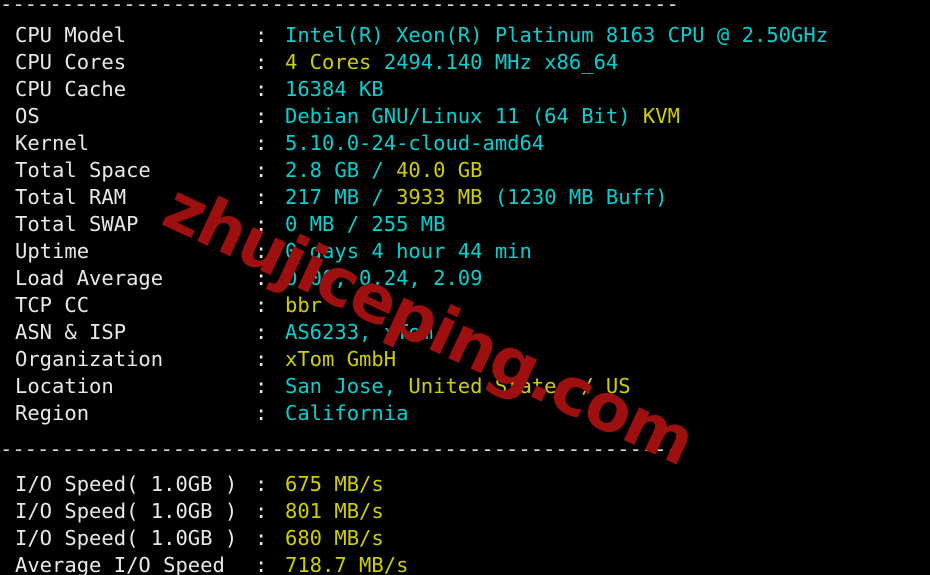 This screenshot has width=930, height=575. What do you see at coordinates (77, 224) in the screenshot?
I see `system-info-label: Total SWAP` at bounding box center [77, 224].